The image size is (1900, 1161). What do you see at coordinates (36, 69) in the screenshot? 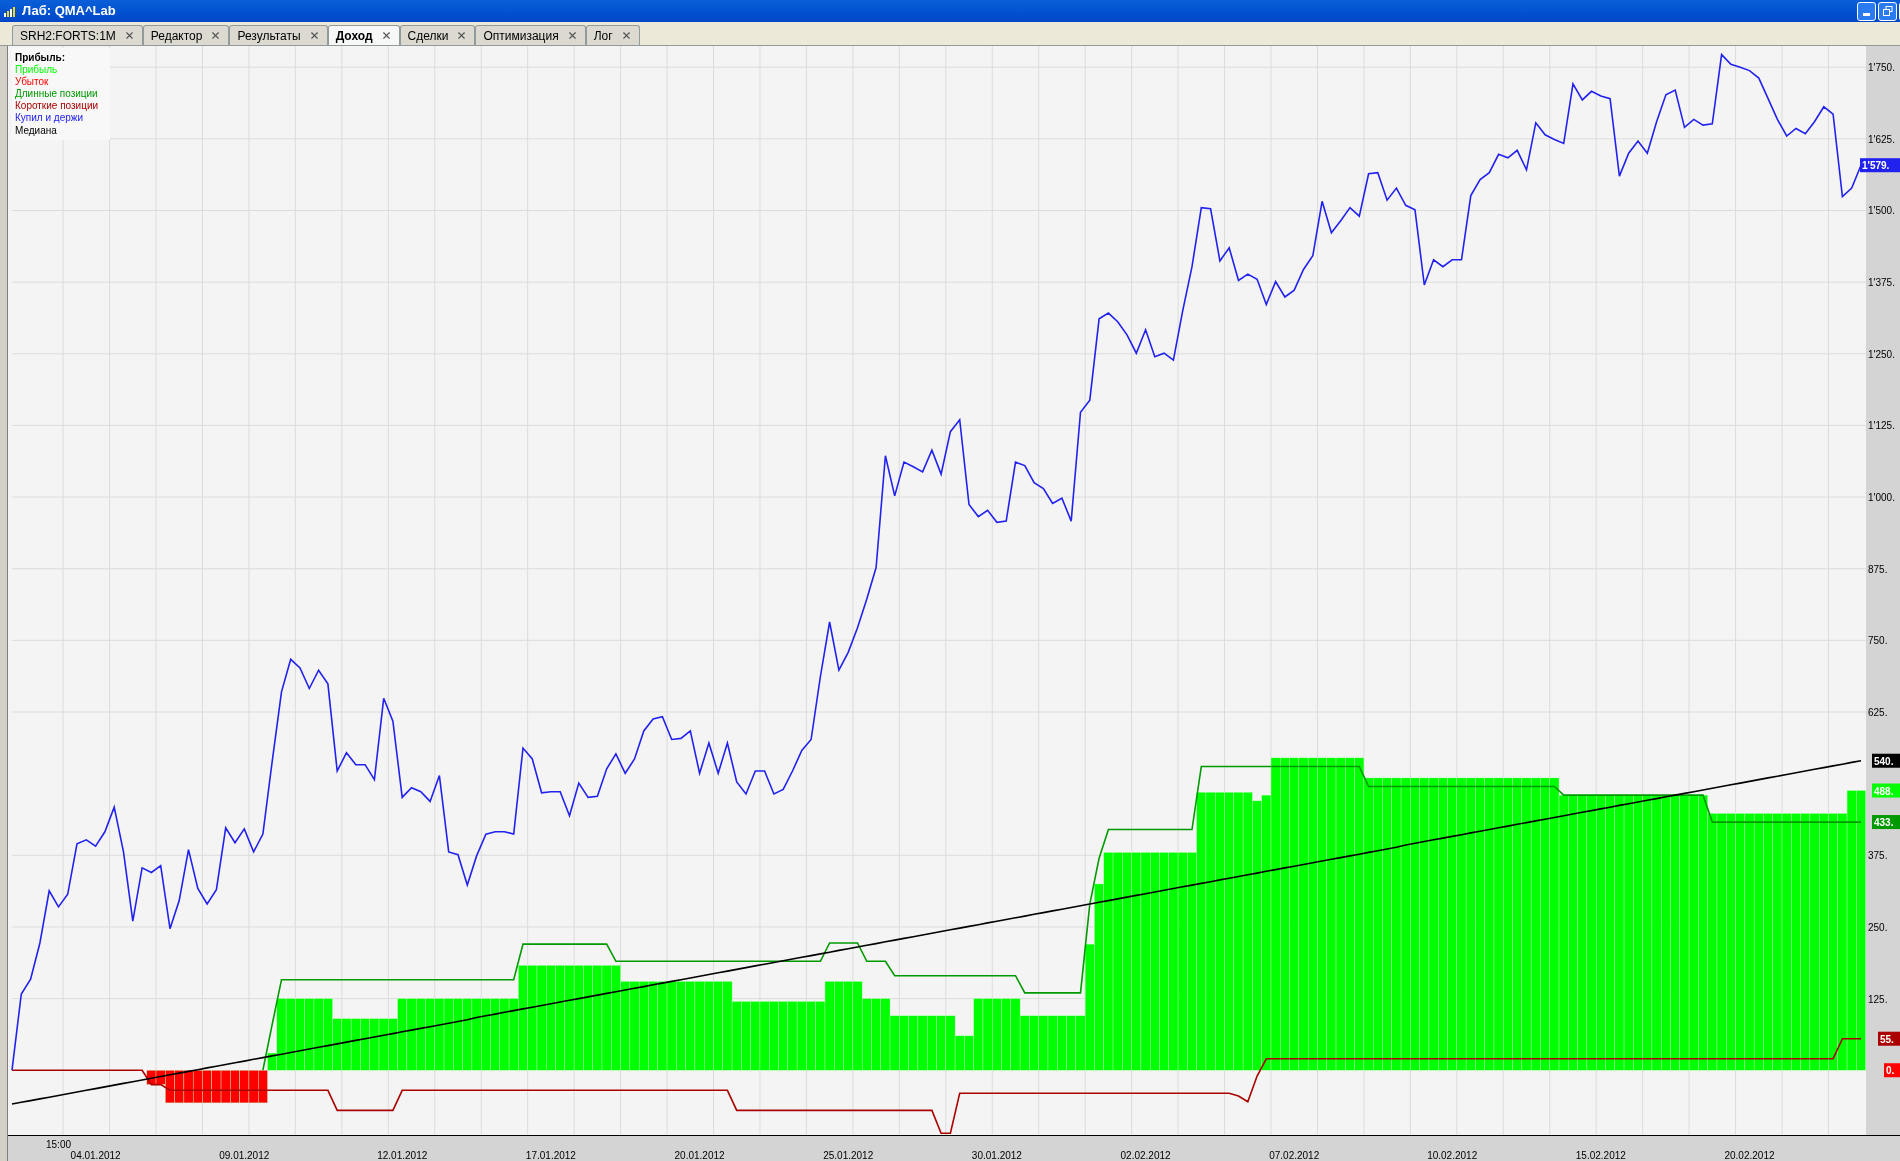
I see `legend-item: Прибыль` at bounding box center [36, 69].